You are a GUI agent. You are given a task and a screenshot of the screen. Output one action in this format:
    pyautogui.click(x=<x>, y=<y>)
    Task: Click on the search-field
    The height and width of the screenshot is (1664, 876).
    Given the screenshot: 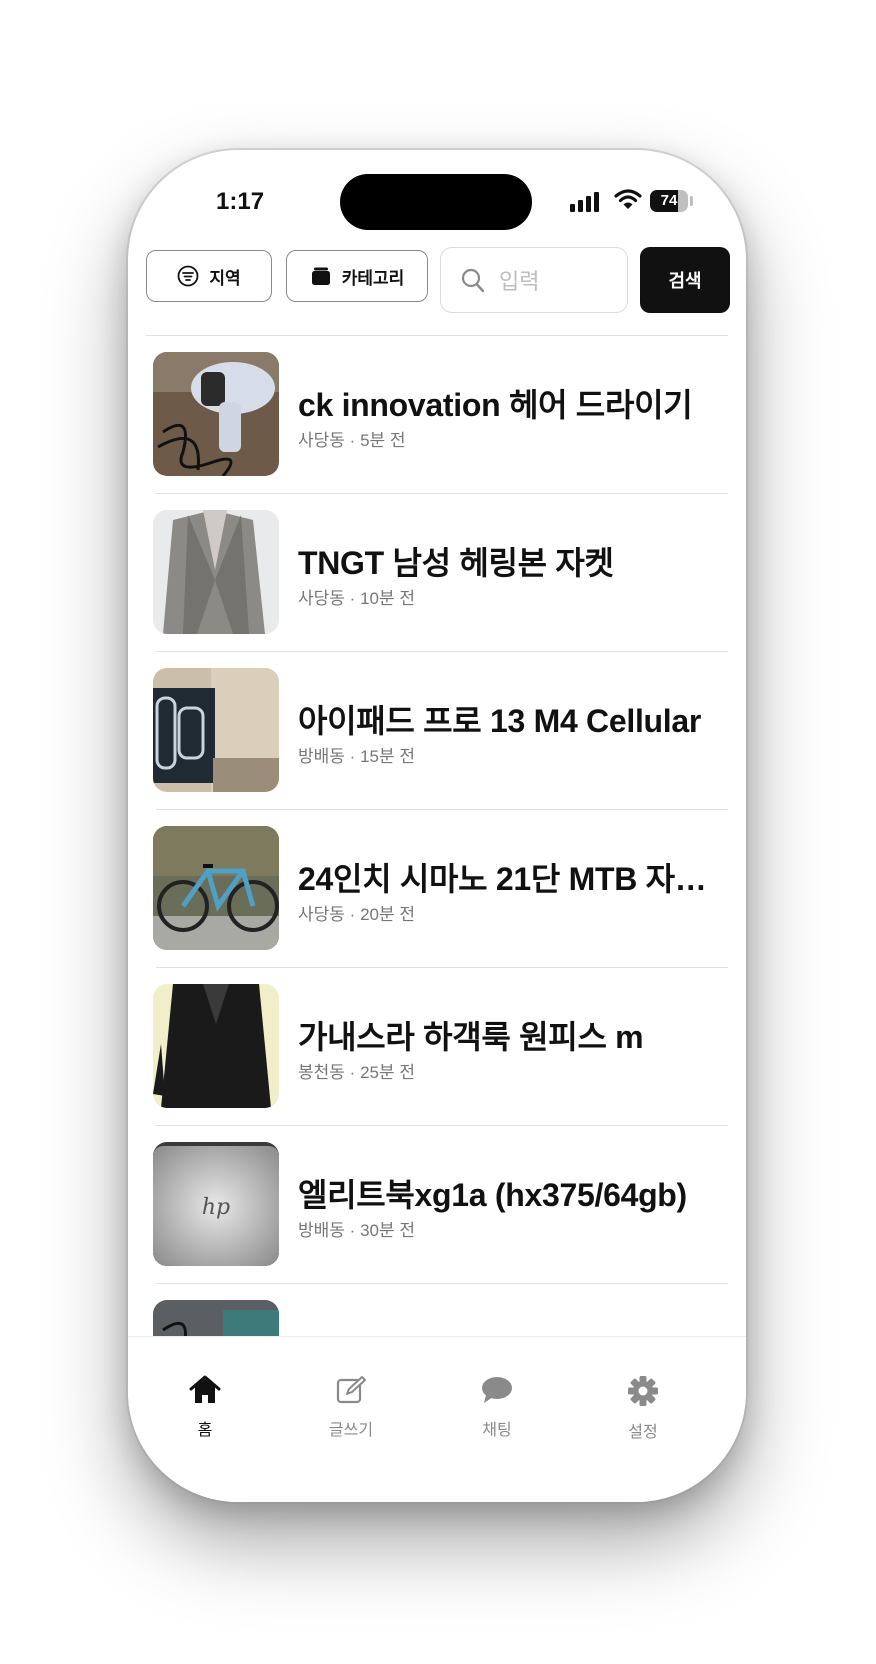 What is the action you would take?
    pyautogui.click(x=534, y=280)
    